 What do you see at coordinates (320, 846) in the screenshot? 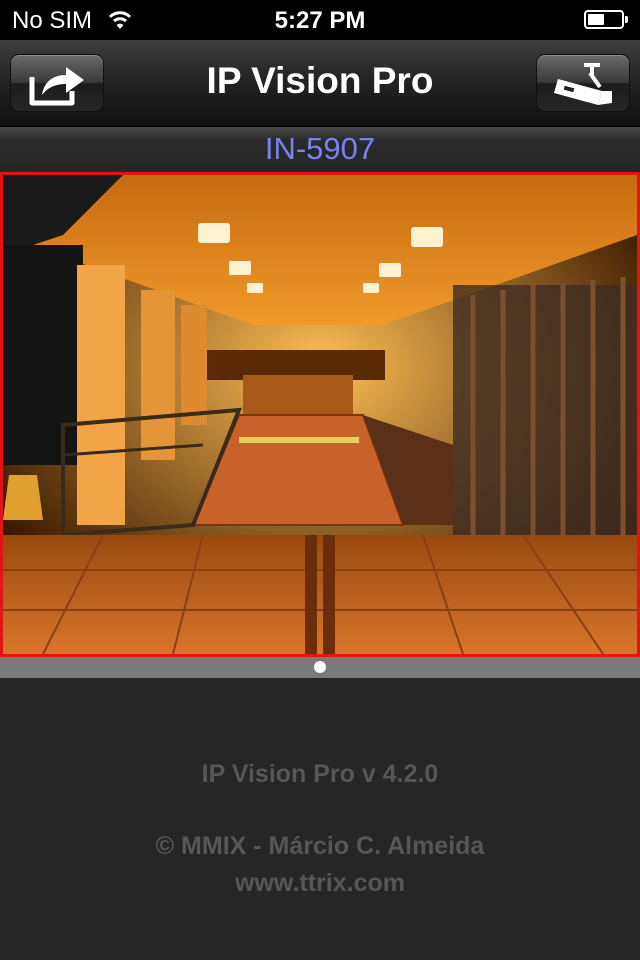
I see `copyright-label: © MMIX - Márcio C. Almeida` at bounding box center [320, 846].